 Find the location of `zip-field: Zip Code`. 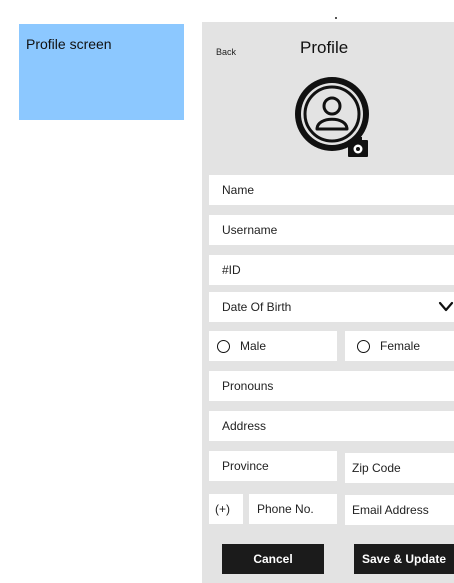

zip-field: Zip Code is located at coordinates (399, 468).